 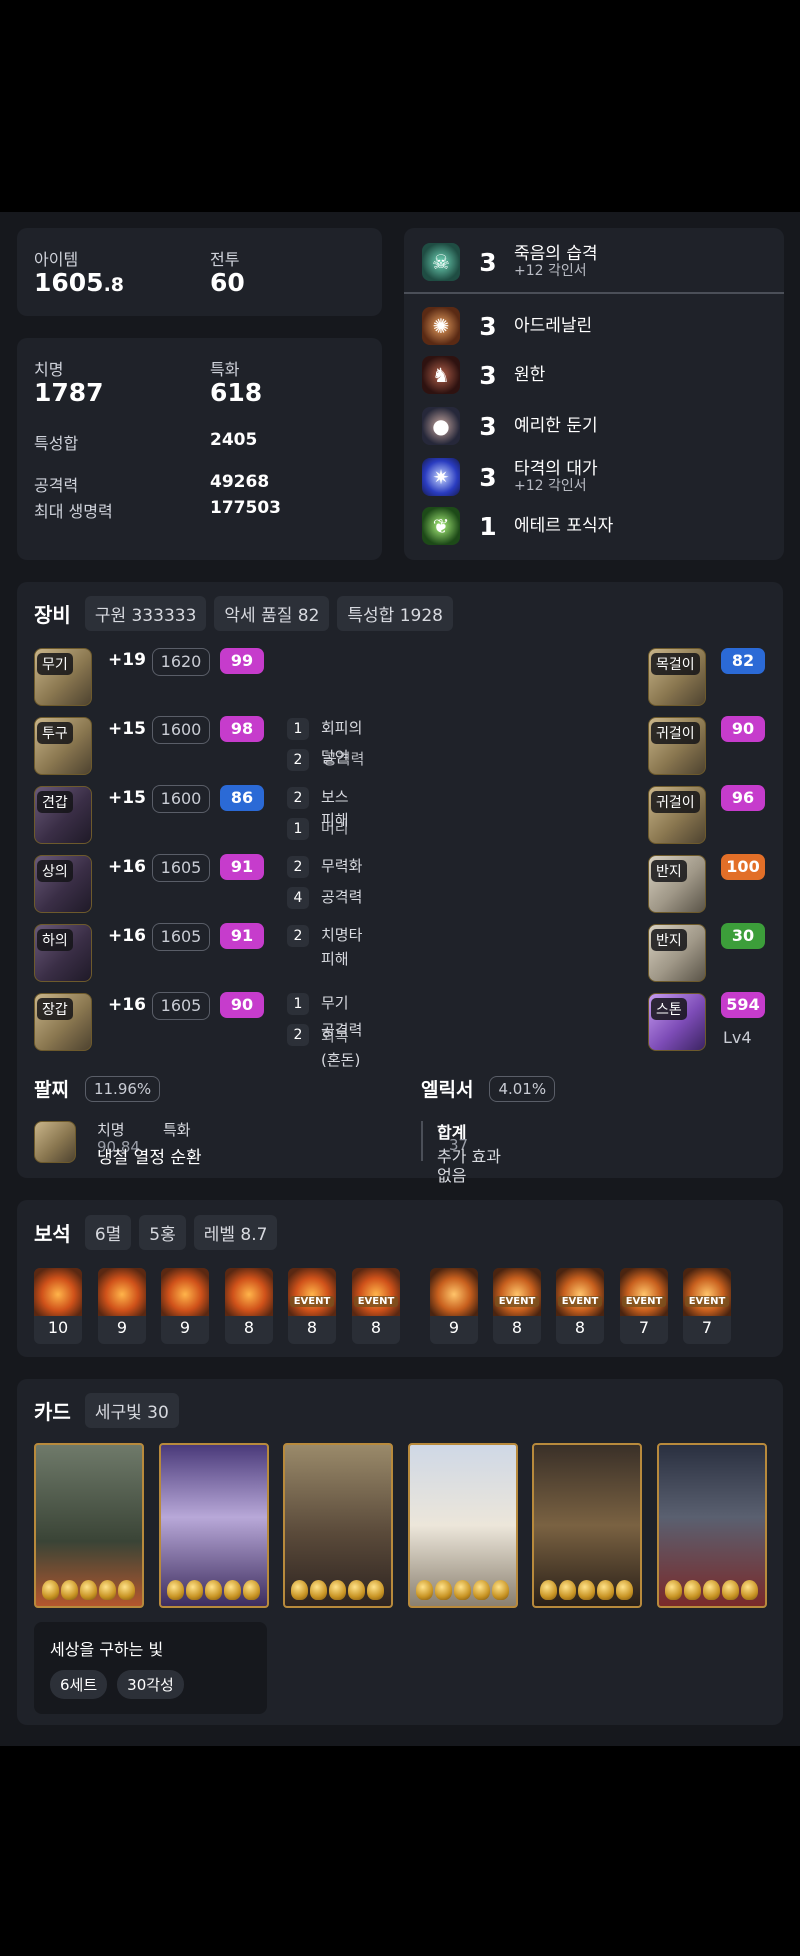 What do you see at coordinates (131, 1410) in the screenshot?
I see `cards-pill: 세구빛 30` at bounding box center [131, 1410].